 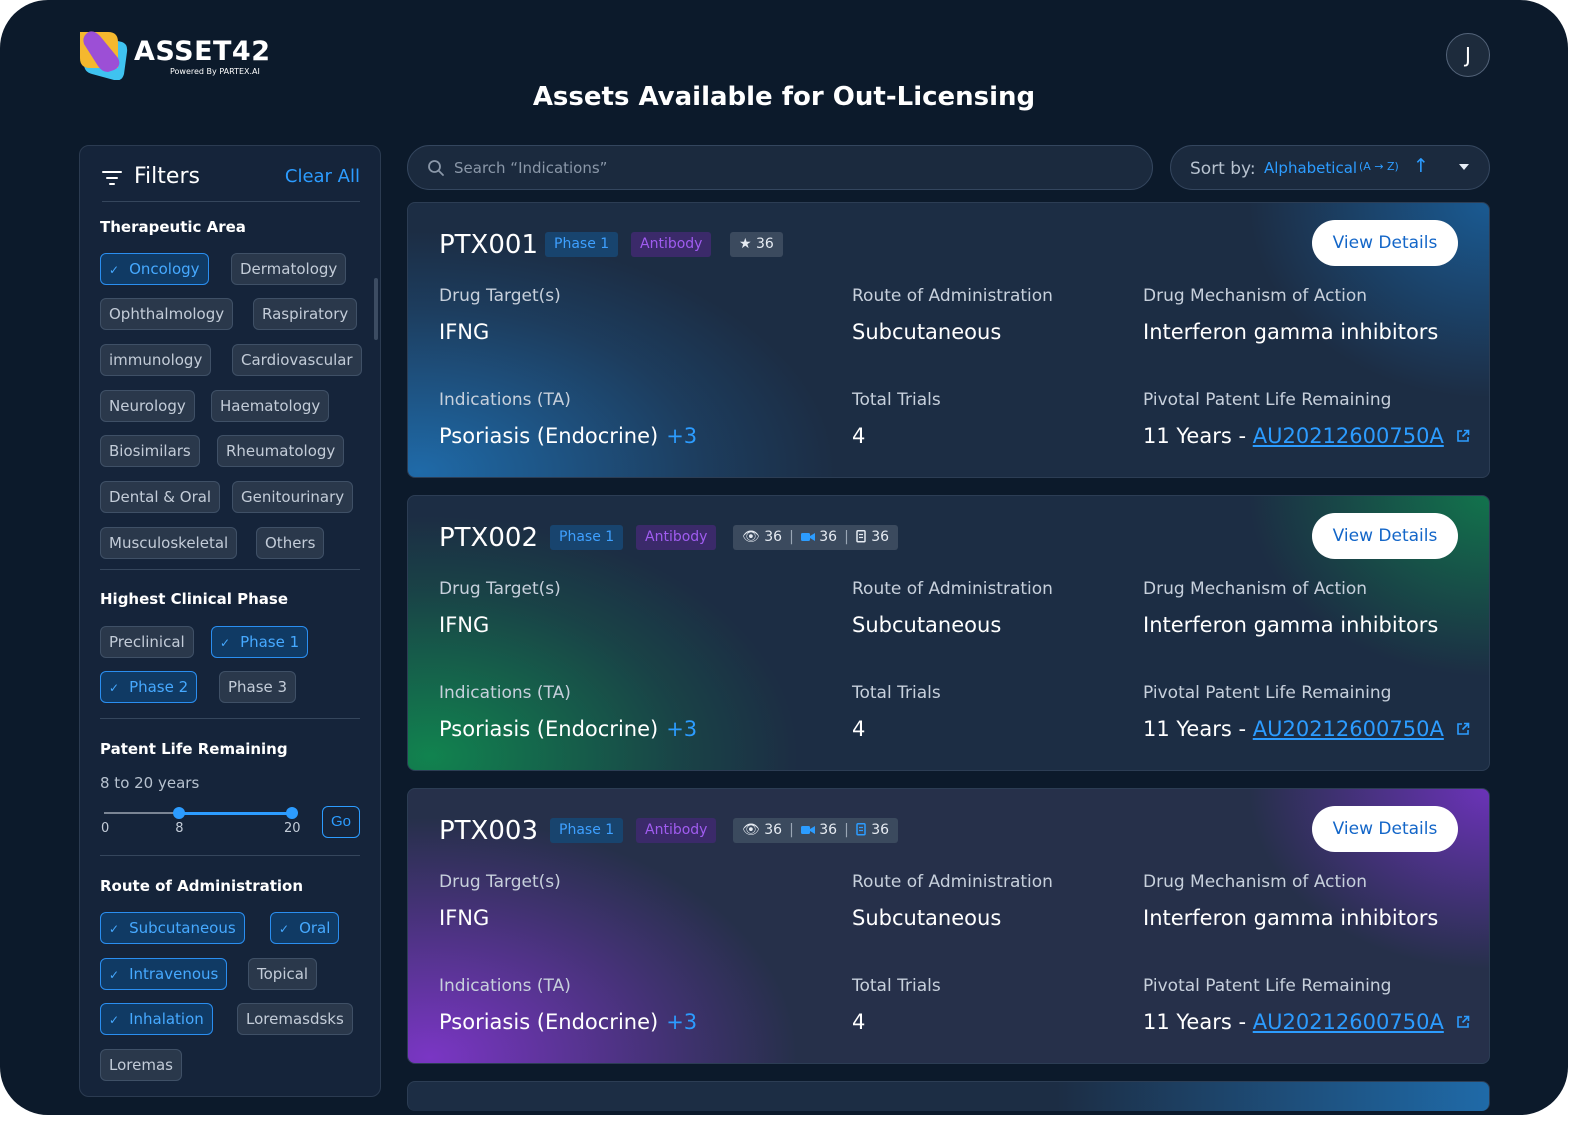 I want to click on chip-ophthalmology: Ophthalmology, so click(x=167, y=314).